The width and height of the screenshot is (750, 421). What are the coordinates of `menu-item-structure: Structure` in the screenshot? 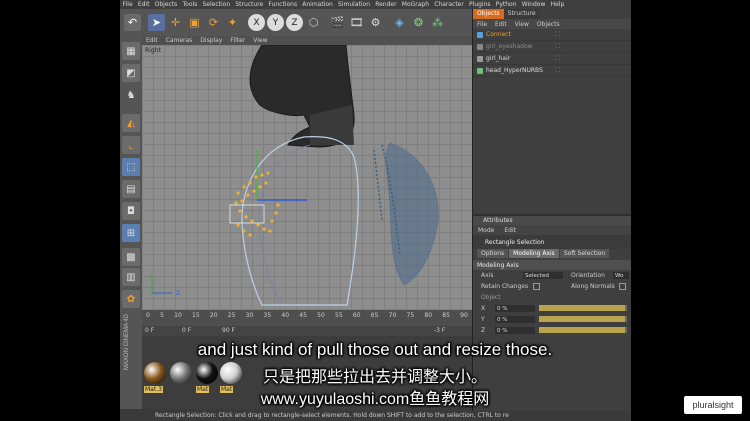 It's located at (249, 4).